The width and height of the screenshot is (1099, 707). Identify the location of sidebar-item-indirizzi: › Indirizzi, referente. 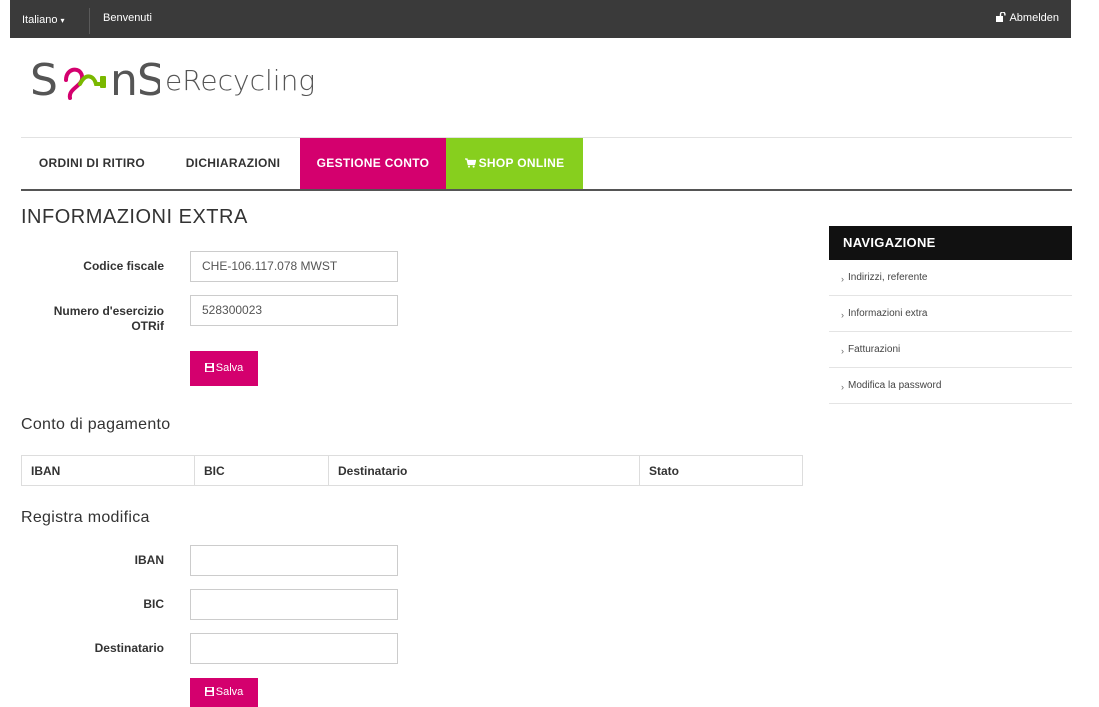
(950, 278).